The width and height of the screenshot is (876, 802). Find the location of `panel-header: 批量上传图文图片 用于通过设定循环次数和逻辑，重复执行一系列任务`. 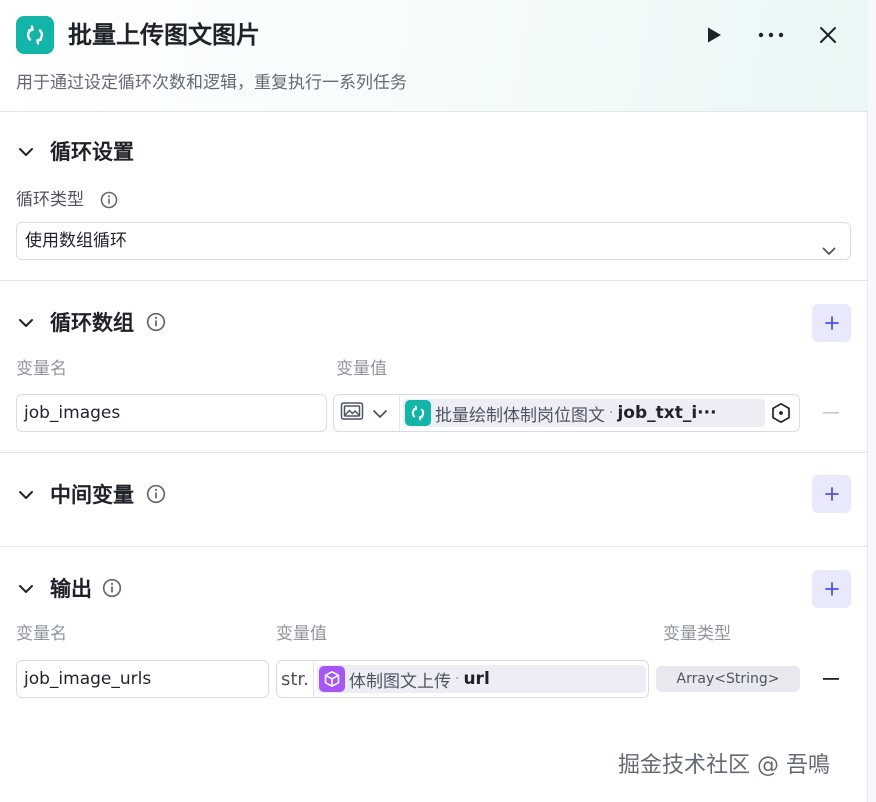

panel-header: 批量上传图文图片 用于通过设定循环次数和逻辑，重复执行一系列任务 is located at coordinates (434, 56).